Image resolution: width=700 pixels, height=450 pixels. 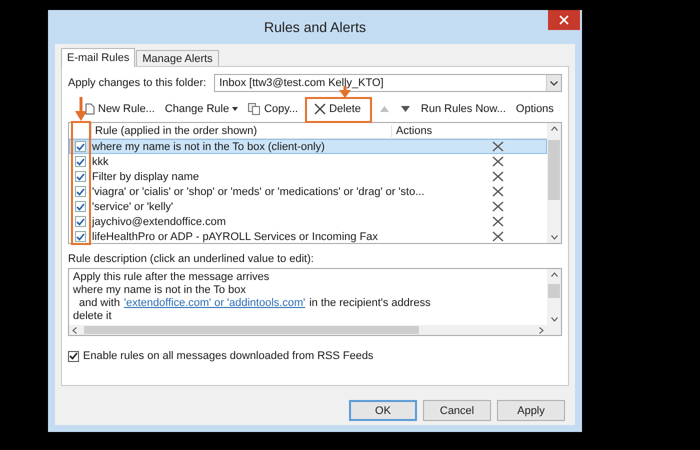 I want to click on dialog-button: Apply, so click(x=531, y=410).